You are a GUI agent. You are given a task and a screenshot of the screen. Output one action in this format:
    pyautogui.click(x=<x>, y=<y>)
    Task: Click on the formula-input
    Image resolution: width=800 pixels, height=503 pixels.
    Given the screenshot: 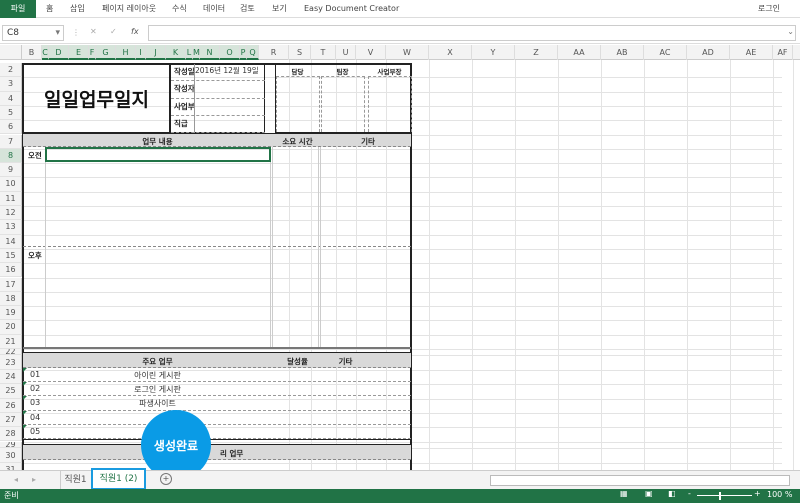 What is the action you would take?
    pyautogui.click(x=472, y=33)
    